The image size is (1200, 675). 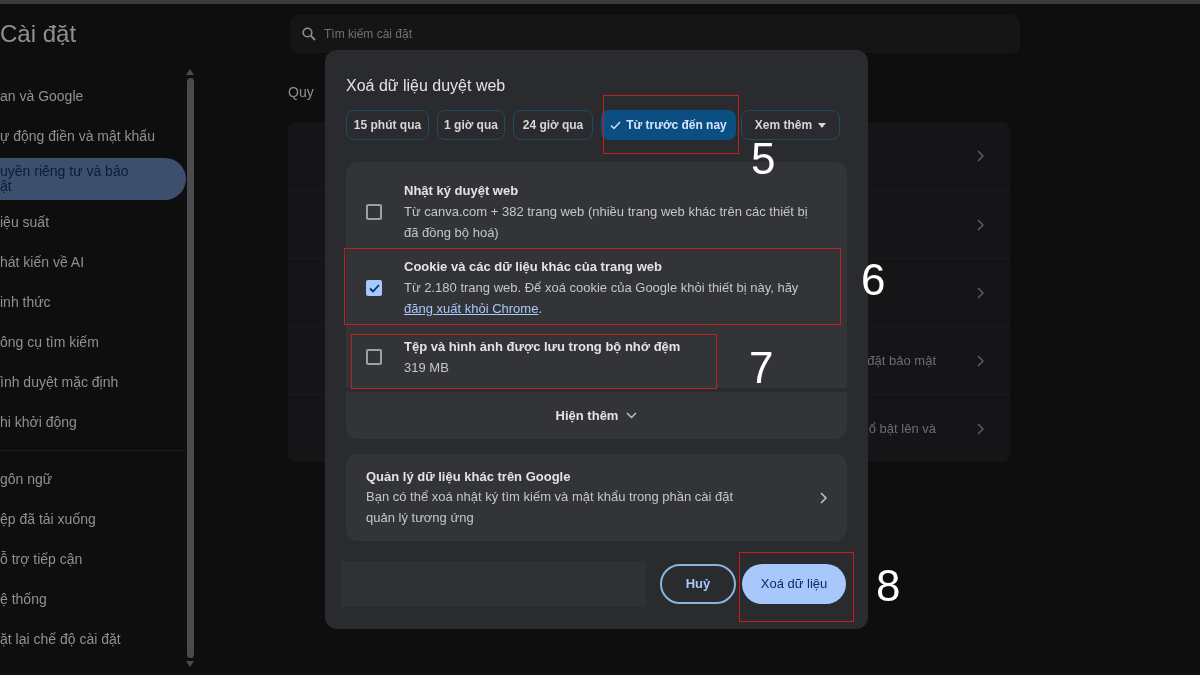 I want to click on sidebar-item: ệp đã tải xuống, so click(x=93, y=519).